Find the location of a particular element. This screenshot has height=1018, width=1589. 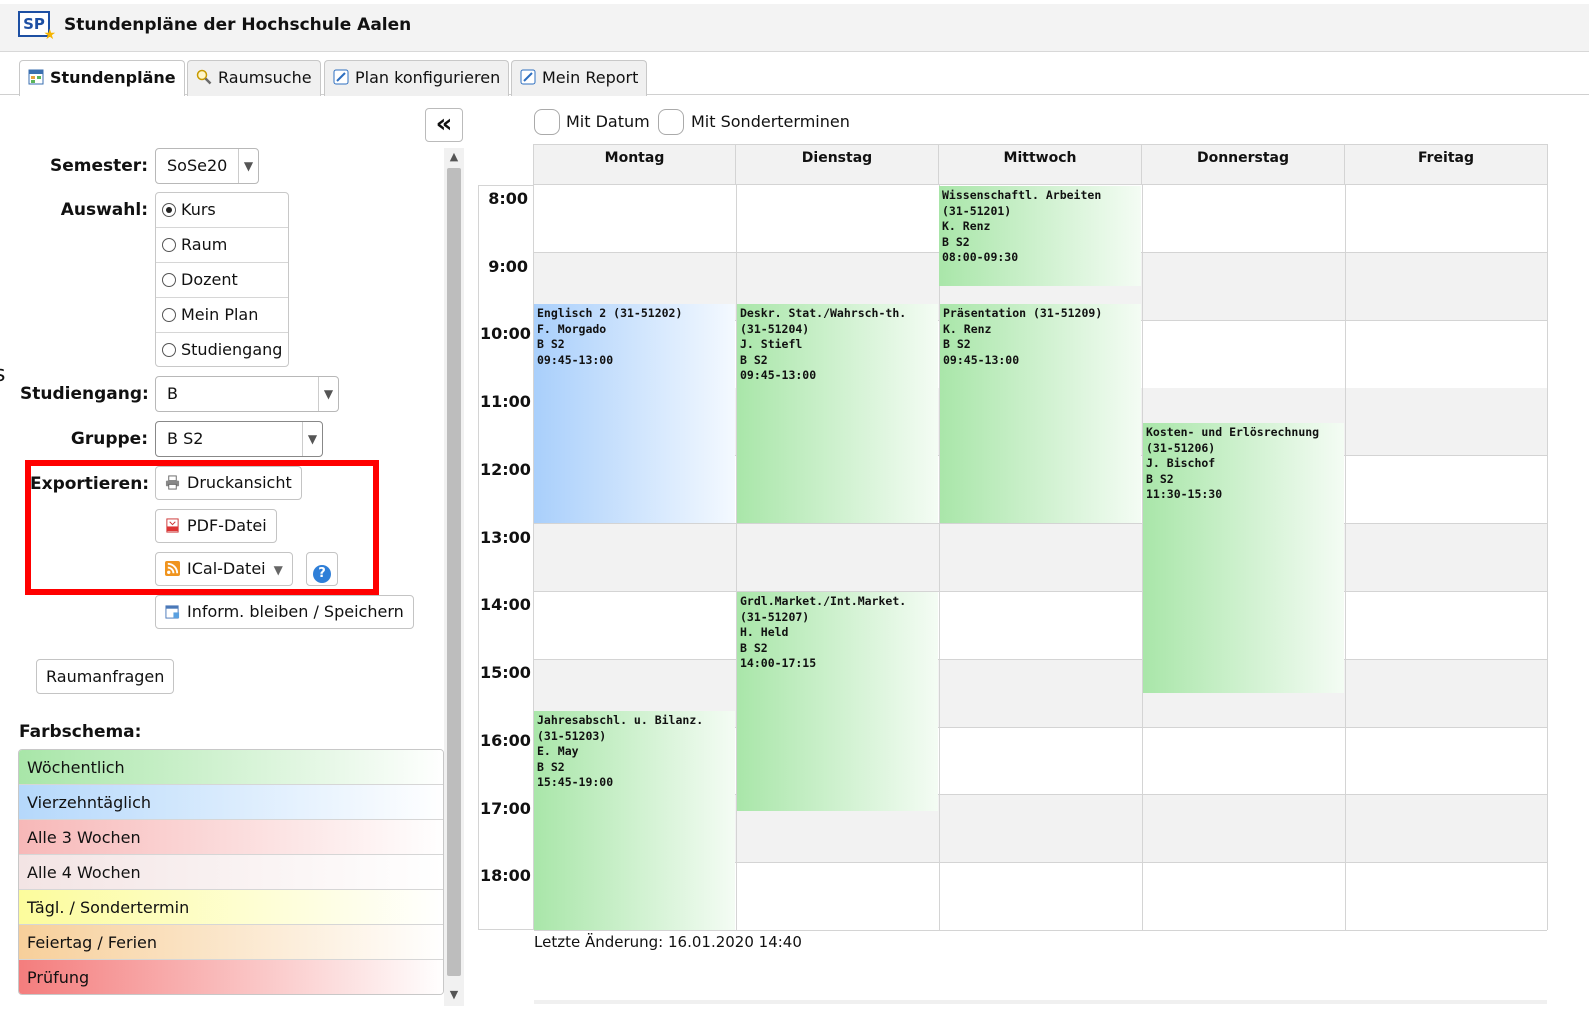

tab-raumsuche: Raumsuche is located at coordinates (254, 78).